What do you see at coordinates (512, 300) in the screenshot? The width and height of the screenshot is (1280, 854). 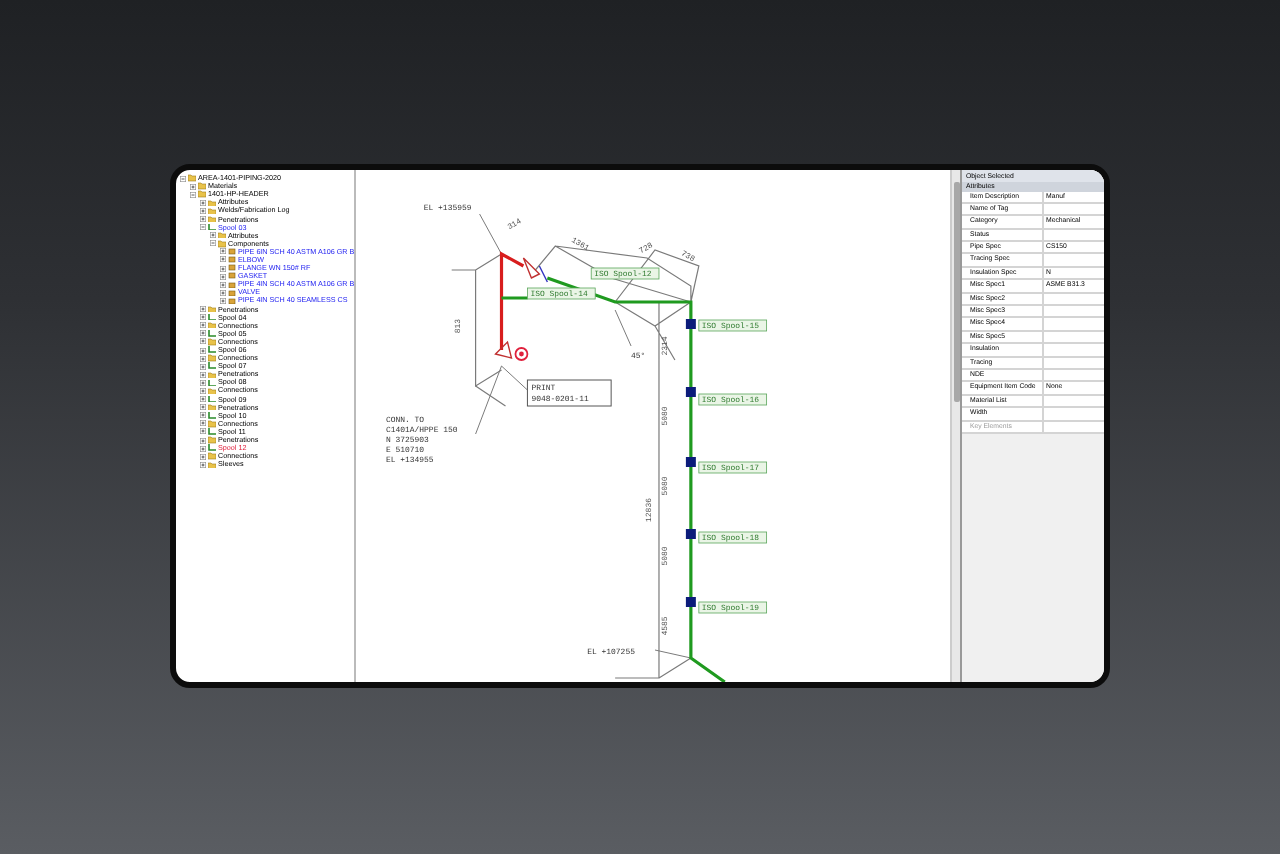 I see `pipe-segment` at bounding box center [512, 300].